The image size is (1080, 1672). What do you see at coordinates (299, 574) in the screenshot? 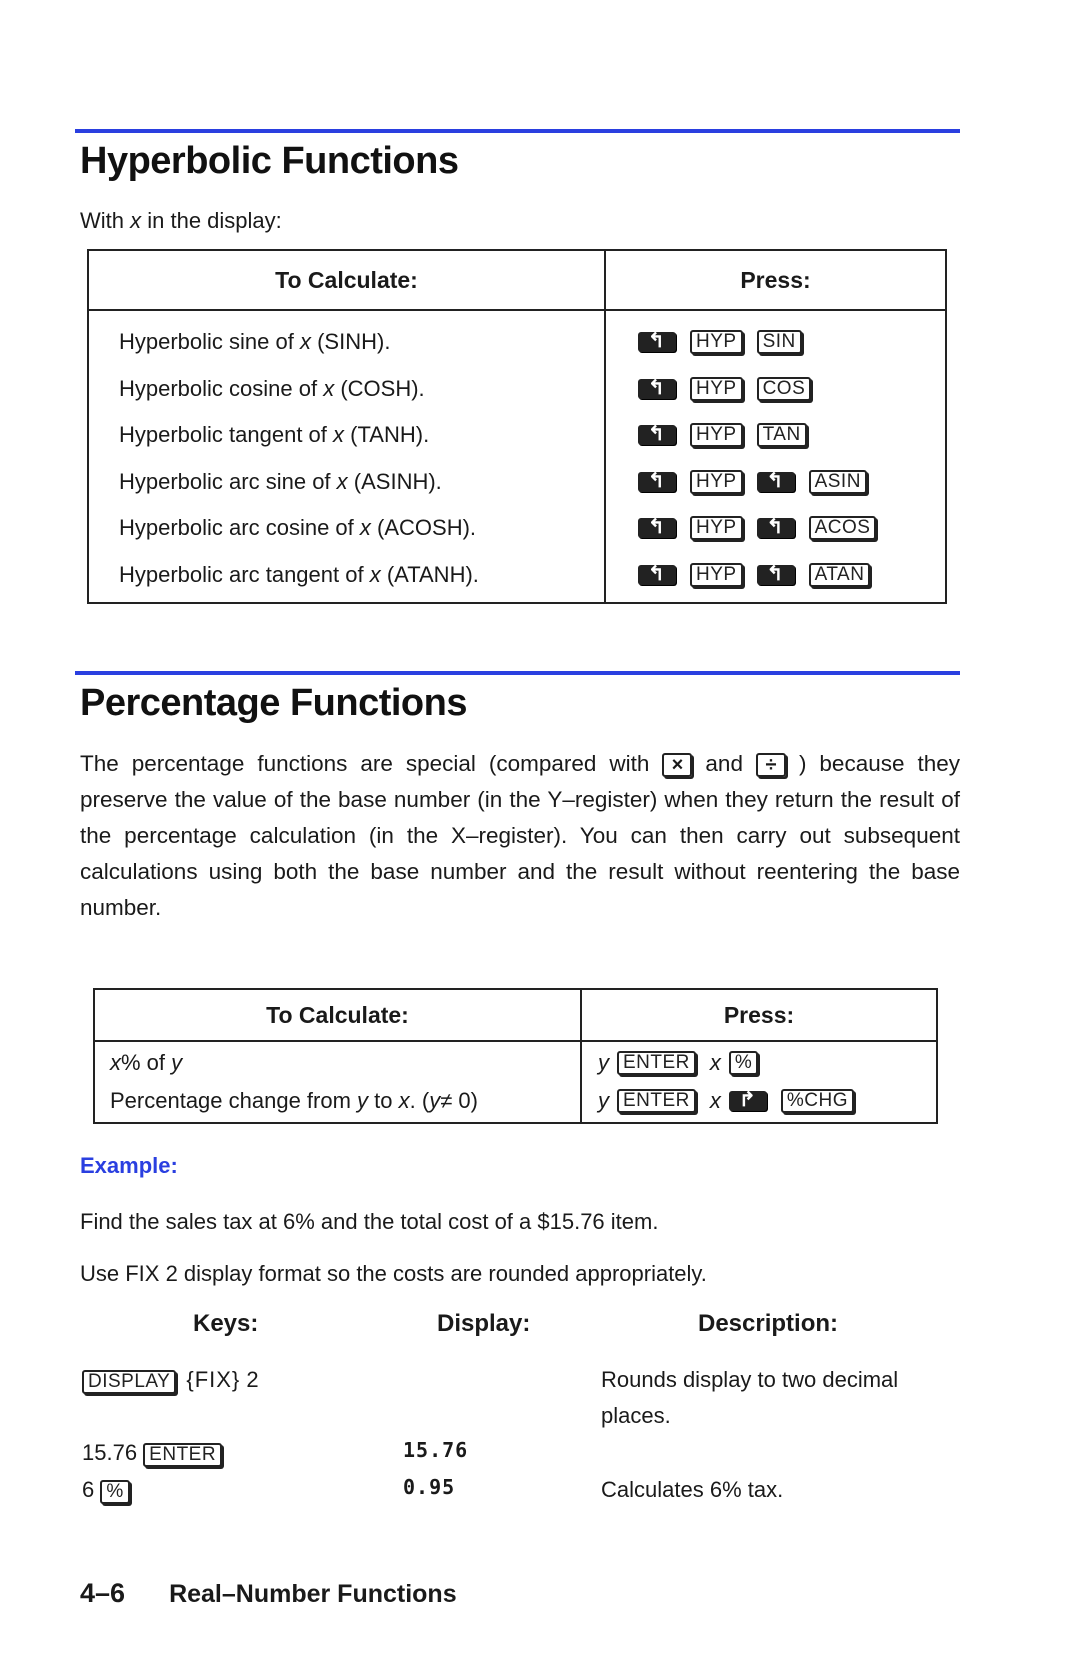
I see `hyperbolic-row-description: Hyperbolic arc tangent of x (ATANH).` at bounding box center [299, 574].